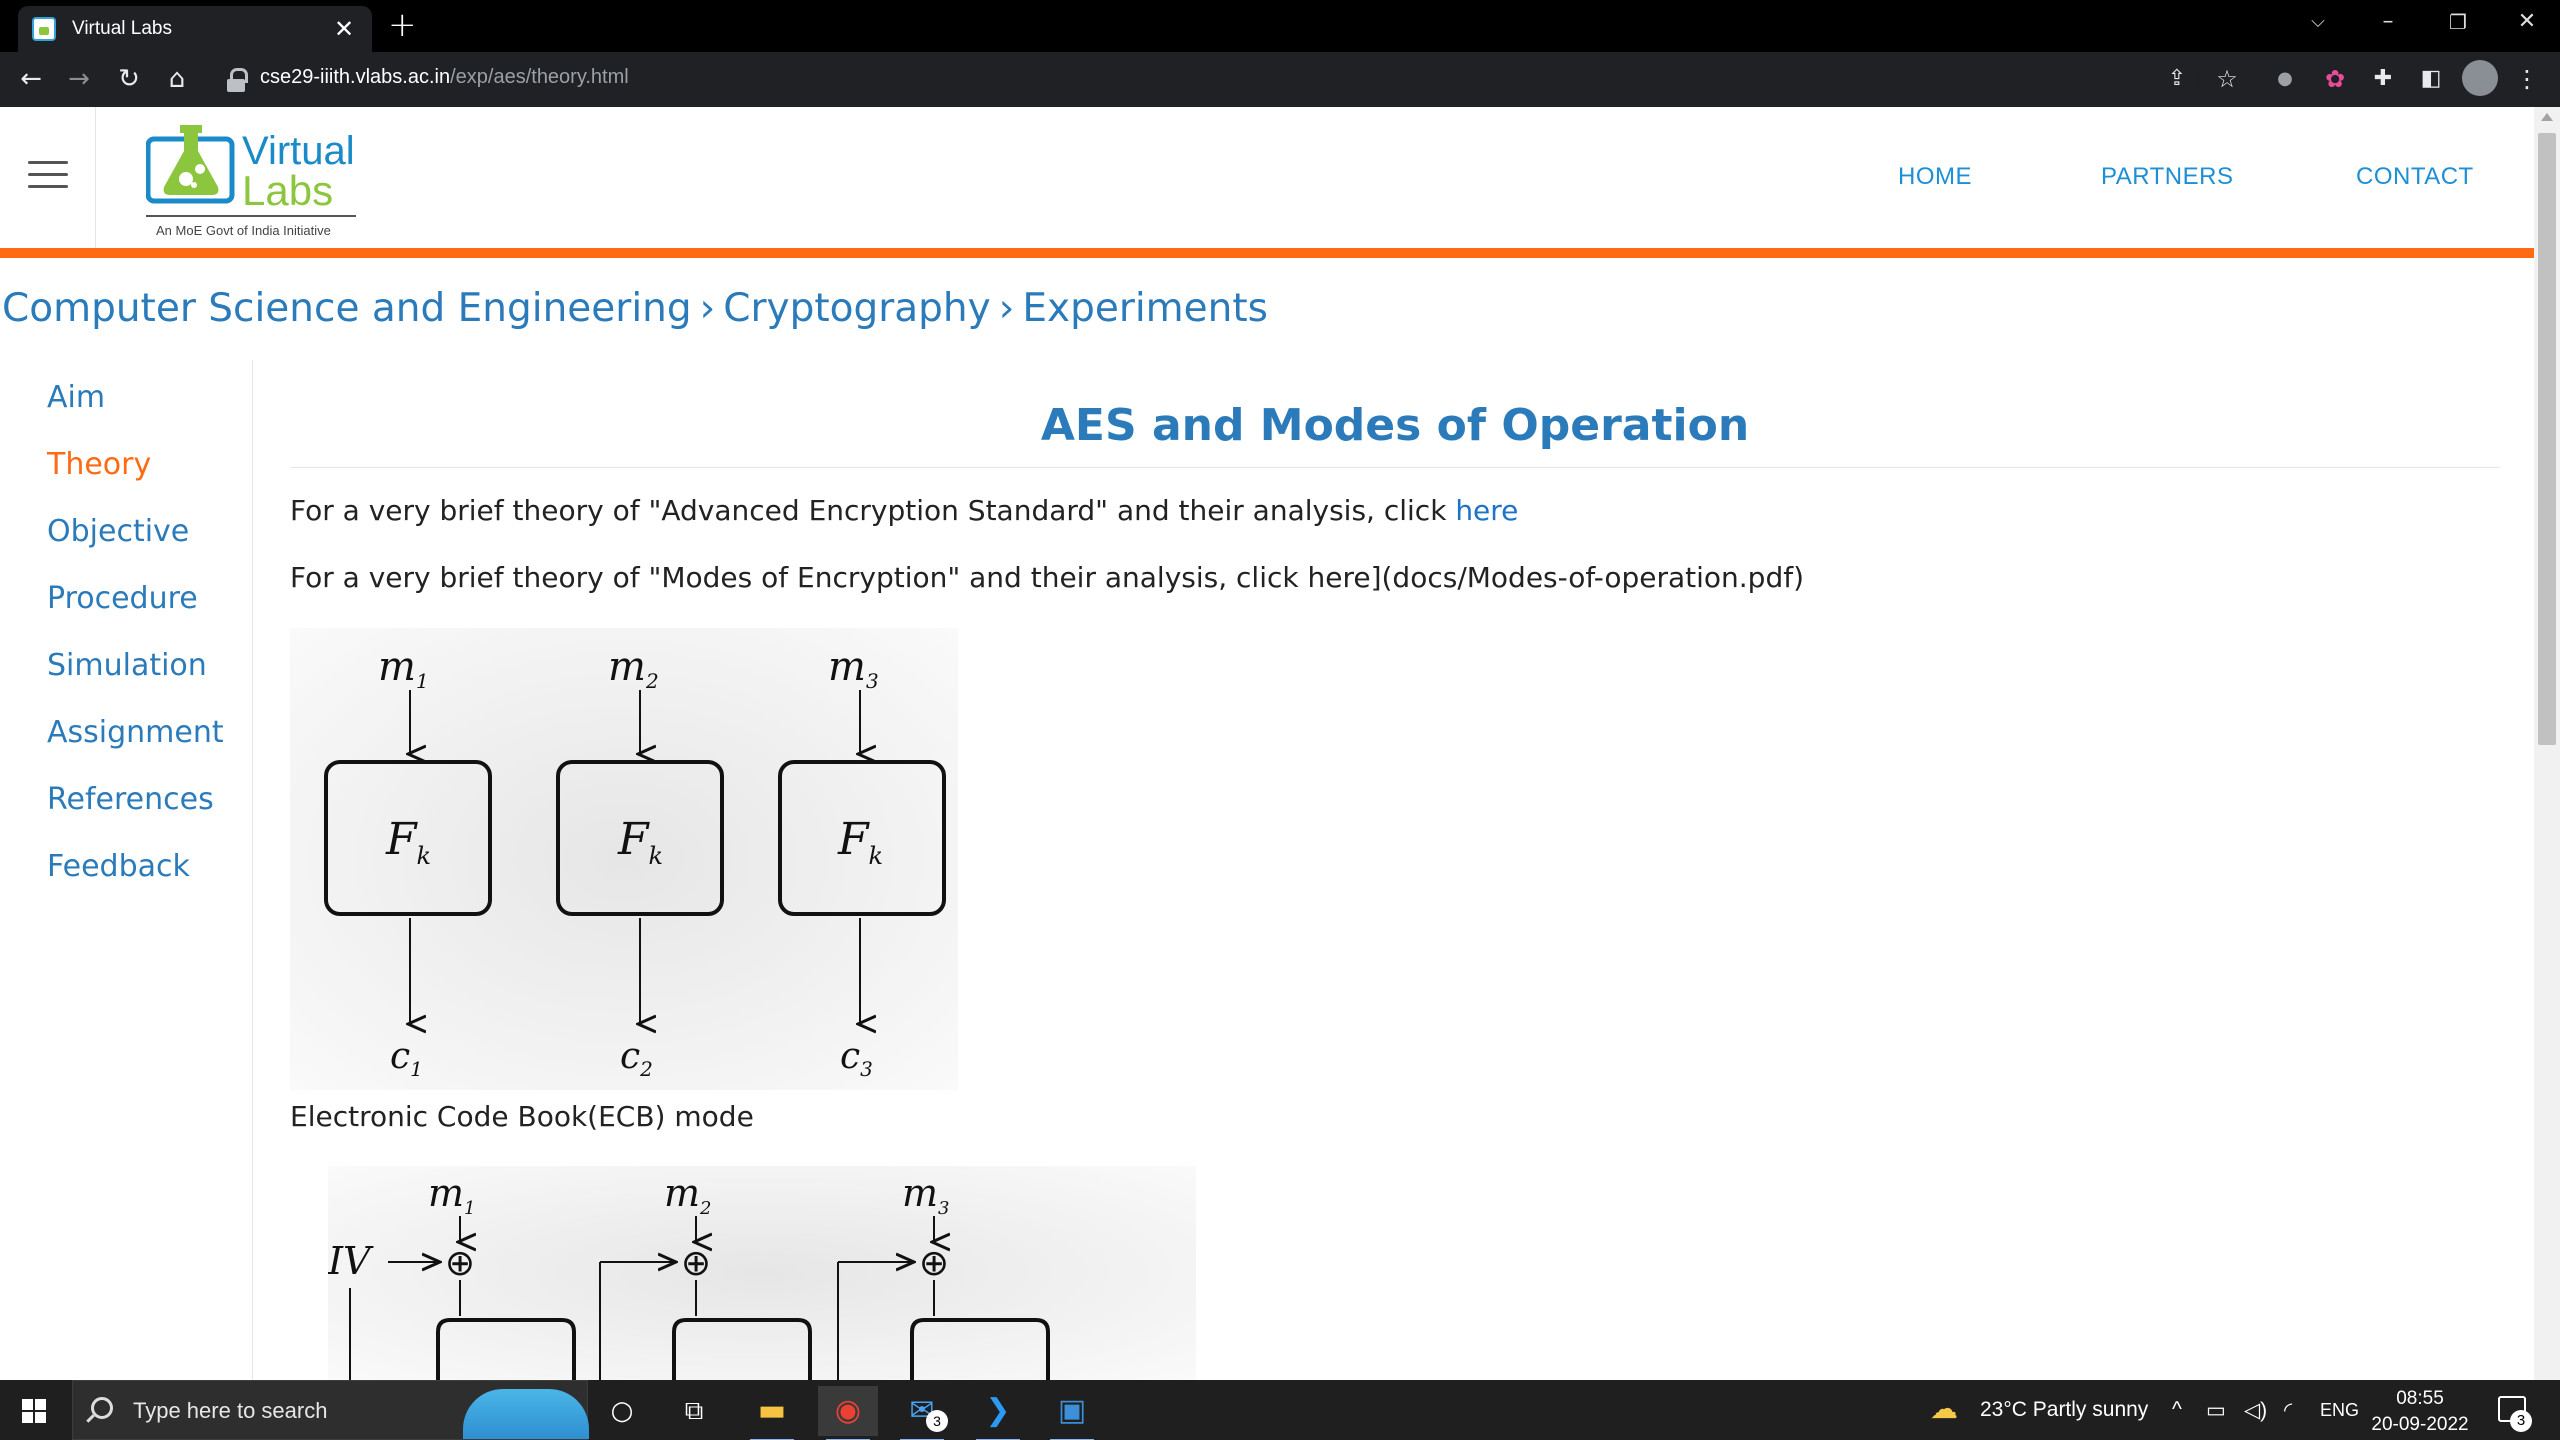 This screenshot has height=1440, width=2560. I want to click on cbc-diagram: m1 m2 m3 IV ⊕ ⊕ ⊕, so click(688, 1275).